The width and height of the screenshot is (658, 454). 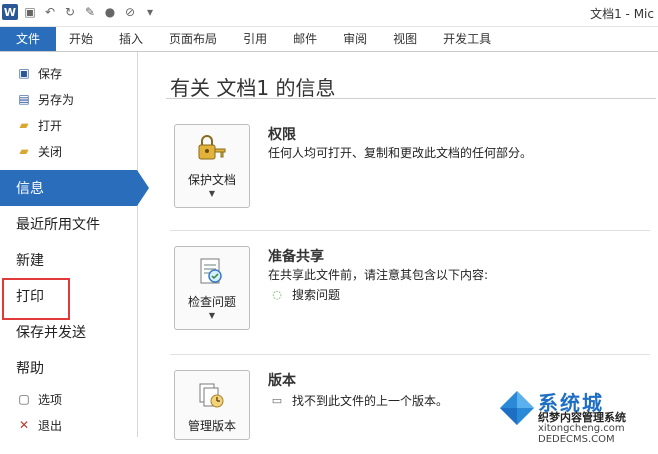 I want to click on ribbon-tabs: 文件 开始 插入 页面布局 引用 邮件 审阅 视图 开发工具, so click(x=329, y=39).